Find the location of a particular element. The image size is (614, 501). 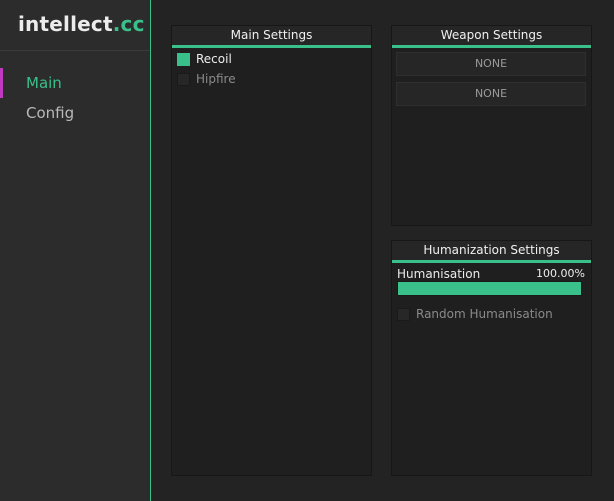

logo-divider is located at coordinates (75, 50).